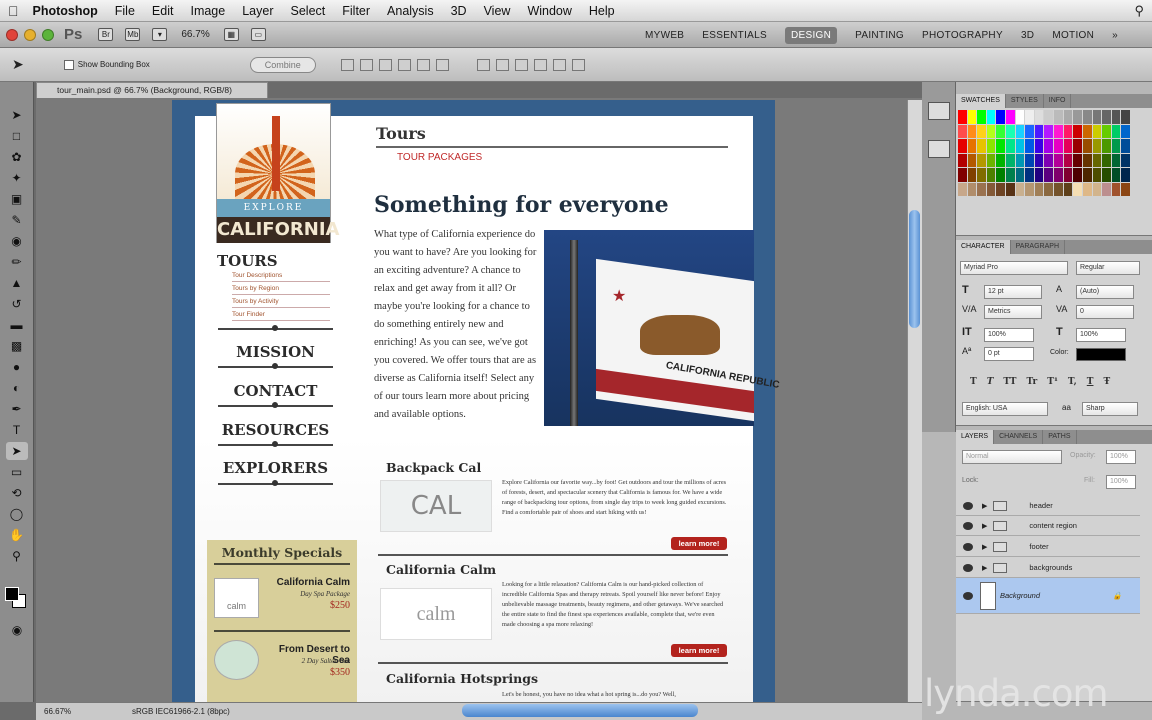  I want to click on distribute-right-icon, so click(578, 64).